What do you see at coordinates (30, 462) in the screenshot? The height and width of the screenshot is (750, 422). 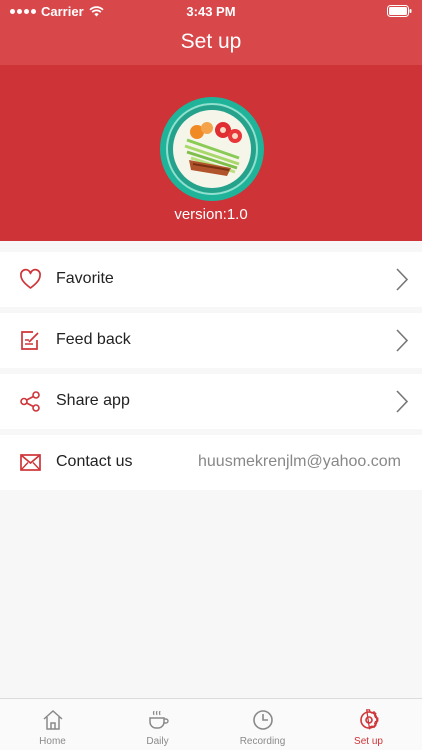 I see `mail-icon` at bounding box center [30, 462].